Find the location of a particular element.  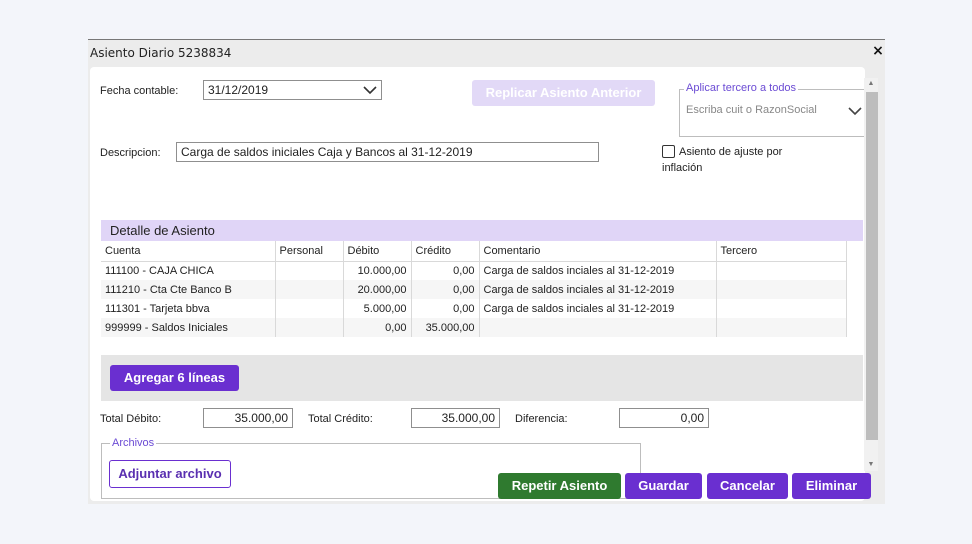

table-row: 999999 - Saldos Iniciales 0,00 35.000,00 is located at coordinates (474, 327).